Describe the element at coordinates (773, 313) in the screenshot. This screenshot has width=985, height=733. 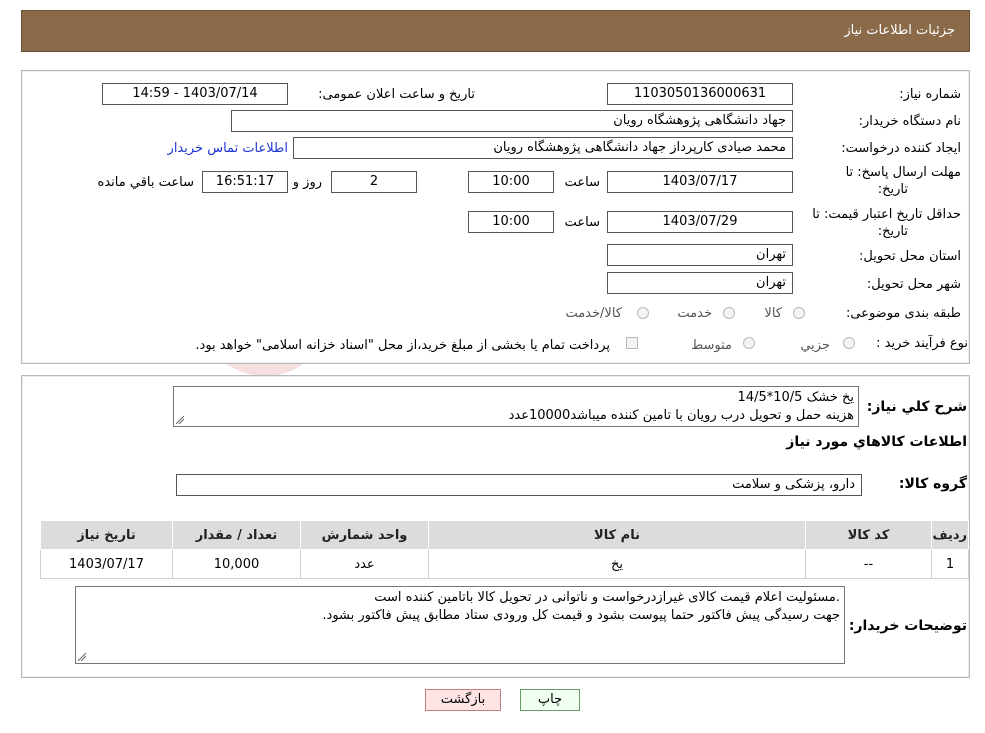
I see `category-goods-label: کالا` at that location.